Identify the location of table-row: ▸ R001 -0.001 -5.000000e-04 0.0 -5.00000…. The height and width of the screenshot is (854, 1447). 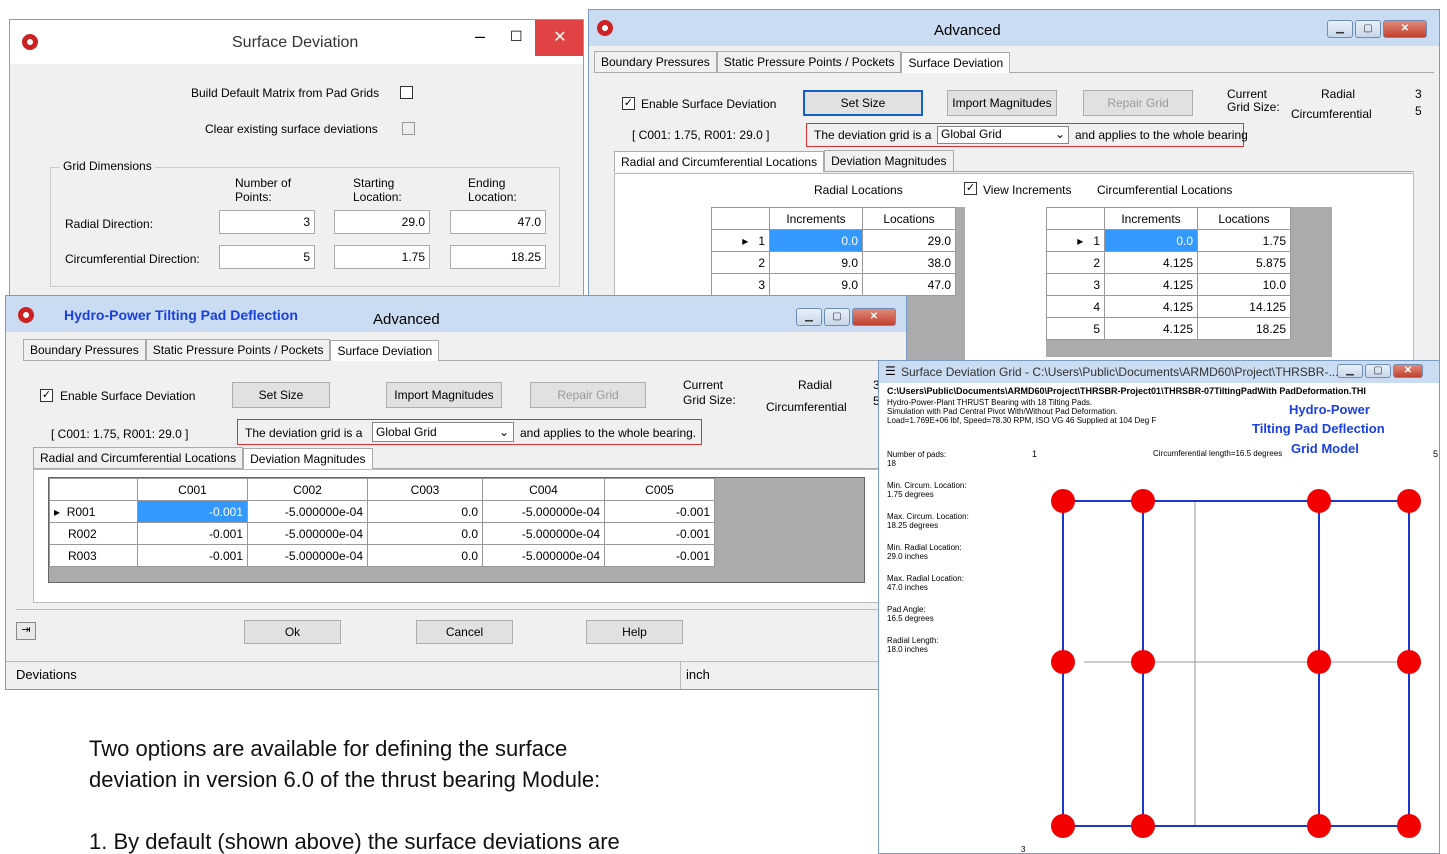
(382, 511).